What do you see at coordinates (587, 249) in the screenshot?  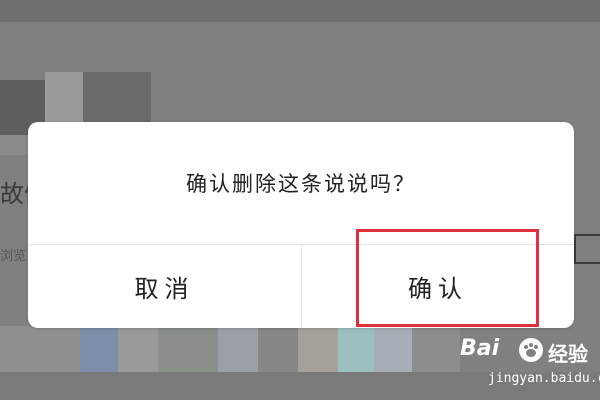 I see `share-icon` at bounding box center [587, 249].